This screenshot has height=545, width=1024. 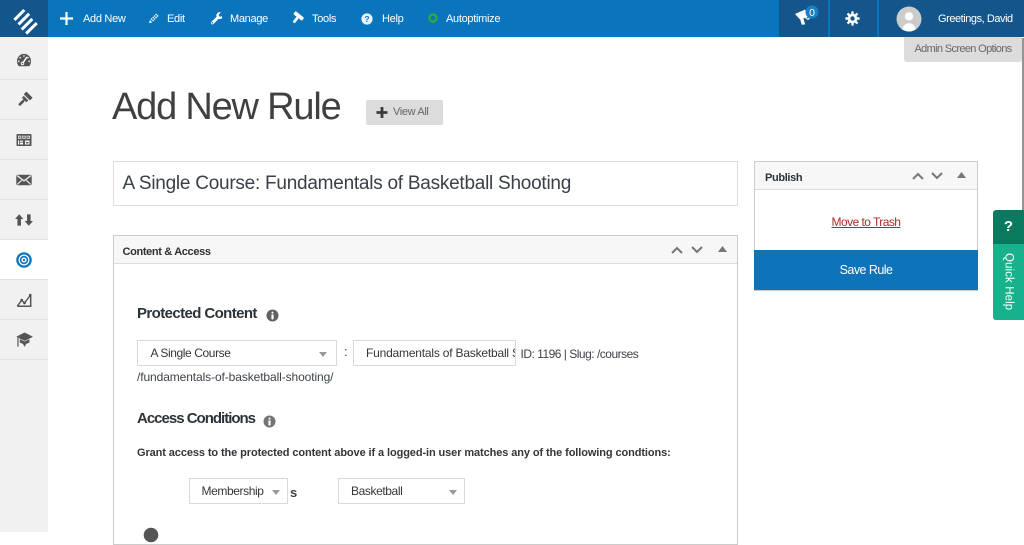 What do you see at coordinates (812, 13) in the screenshot?
I see `svg-text: 0` at bounding box center [812, 13].